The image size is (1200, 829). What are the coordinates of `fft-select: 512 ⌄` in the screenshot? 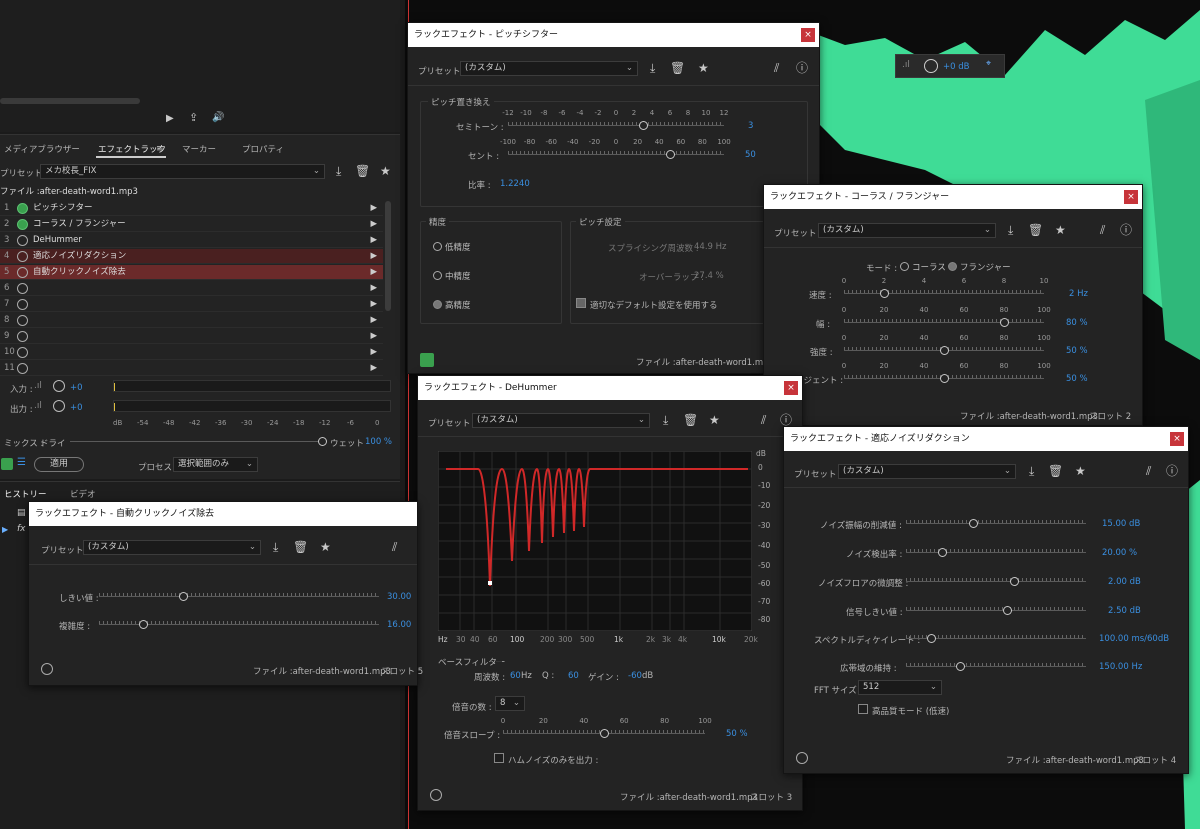 It's located at (900, 687).